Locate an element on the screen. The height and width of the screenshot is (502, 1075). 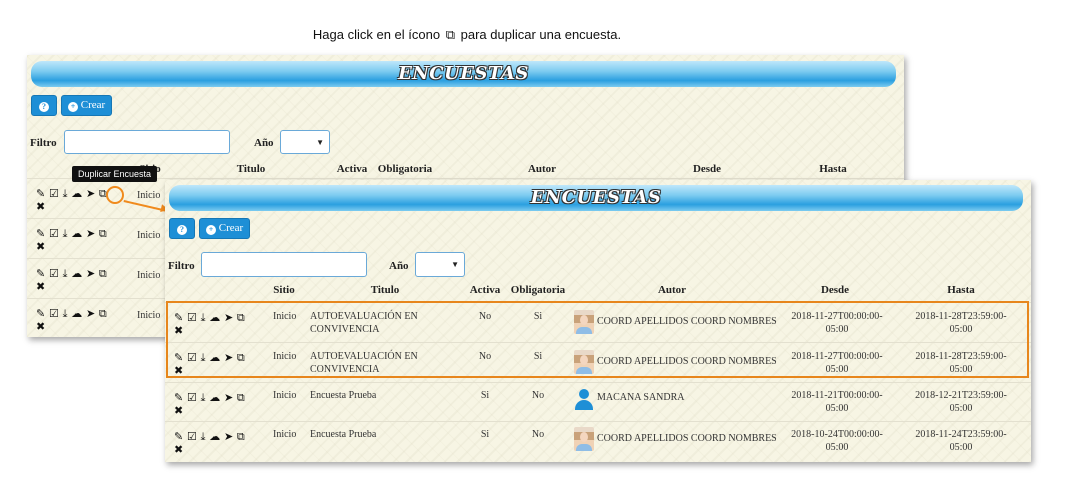
duplicated-rows-highlight is located at coordinates (597, 339).